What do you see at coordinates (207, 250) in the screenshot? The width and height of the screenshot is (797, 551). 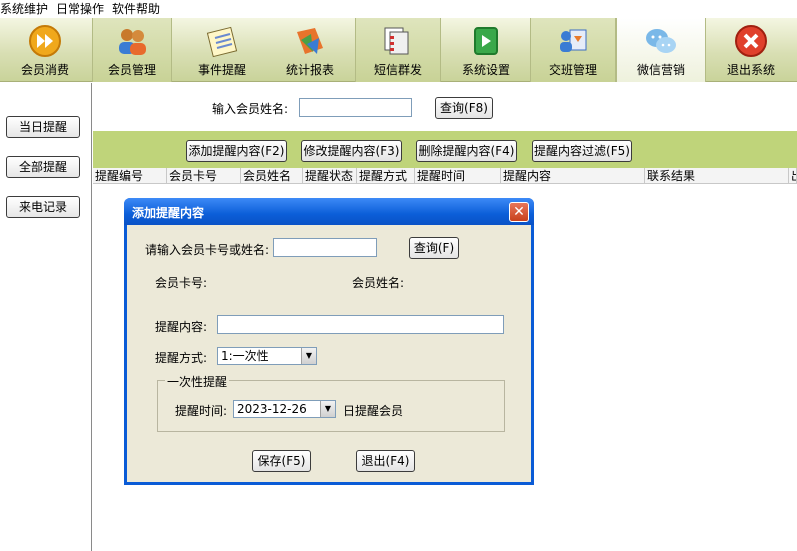 I see `card-or-name-label: 请输入会员卡号或姓名:` at bounding box center [207, 250].